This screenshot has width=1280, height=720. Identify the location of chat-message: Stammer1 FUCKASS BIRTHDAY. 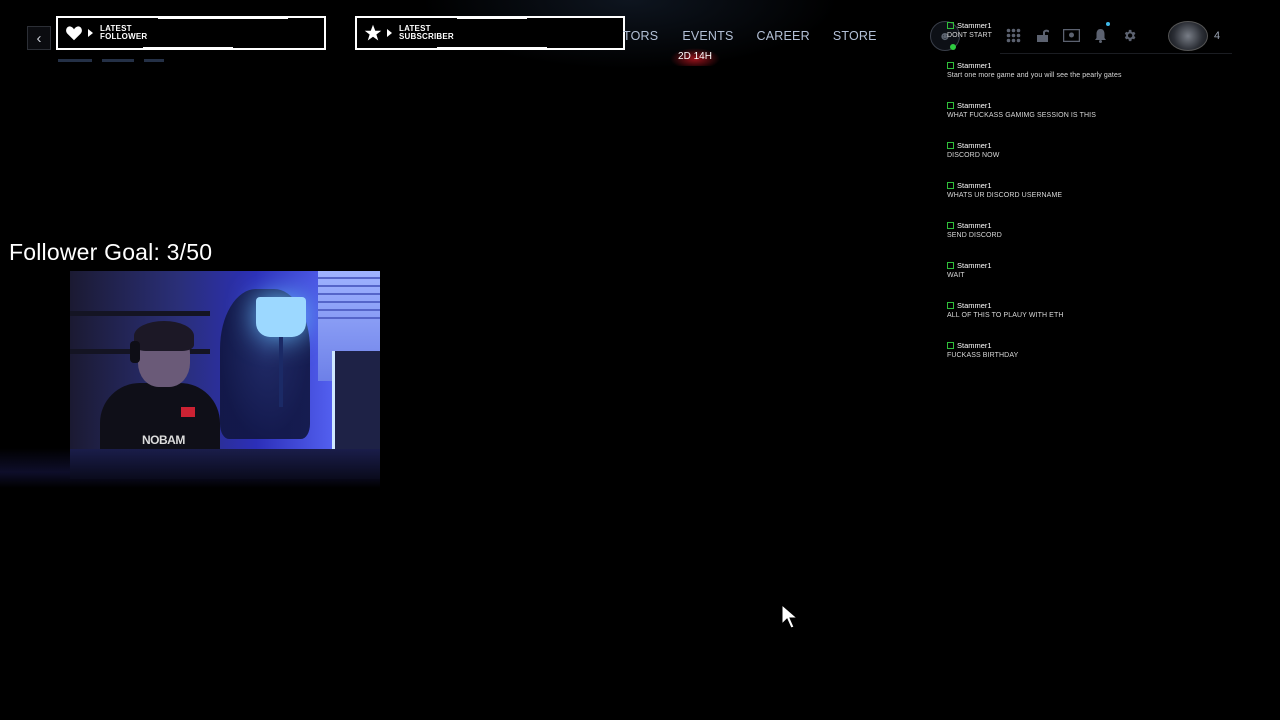
(1107, 360).